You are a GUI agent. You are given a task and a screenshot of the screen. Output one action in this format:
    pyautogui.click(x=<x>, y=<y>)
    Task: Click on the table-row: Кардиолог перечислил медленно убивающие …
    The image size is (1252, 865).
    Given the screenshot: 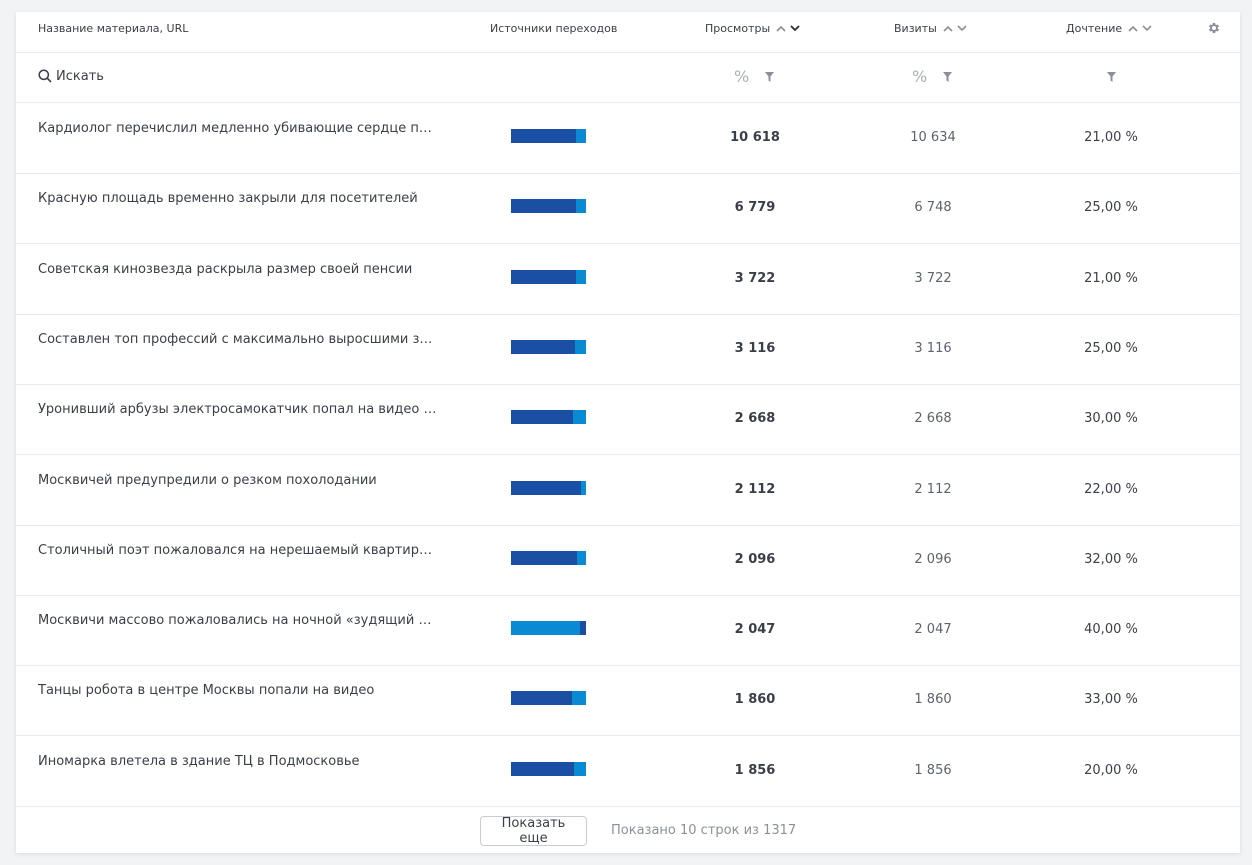 What is the action you would take?
    pyautogui.click(x=628, y=138)
    